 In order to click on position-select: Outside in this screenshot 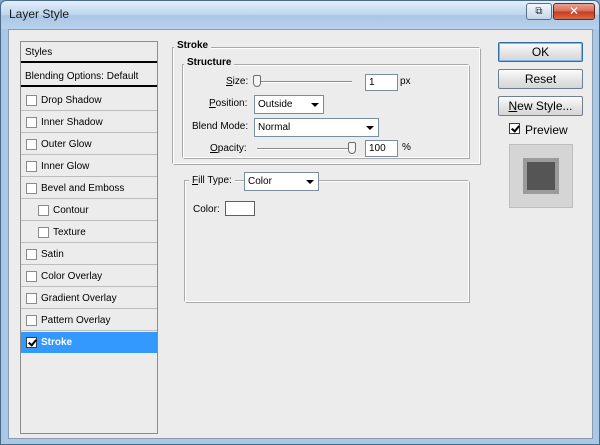, I will do `click(289, 104)`.